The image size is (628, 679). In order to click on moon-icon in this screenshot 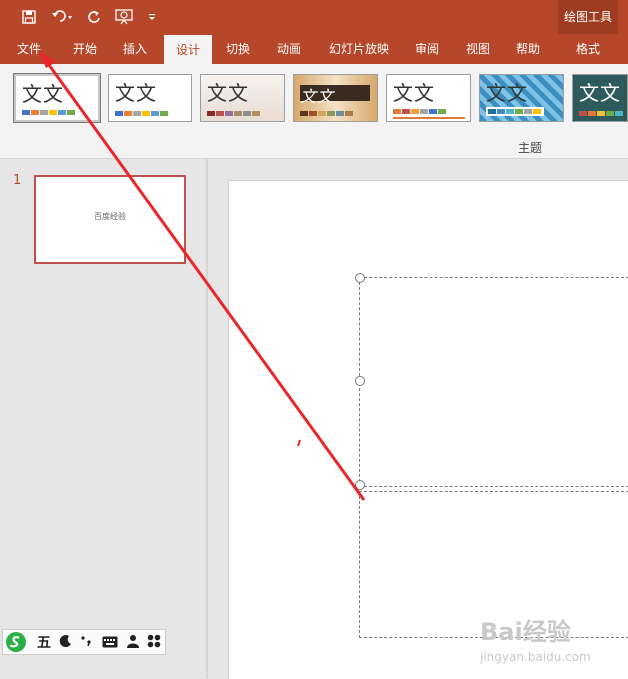, I will do `click(68, 642)`.